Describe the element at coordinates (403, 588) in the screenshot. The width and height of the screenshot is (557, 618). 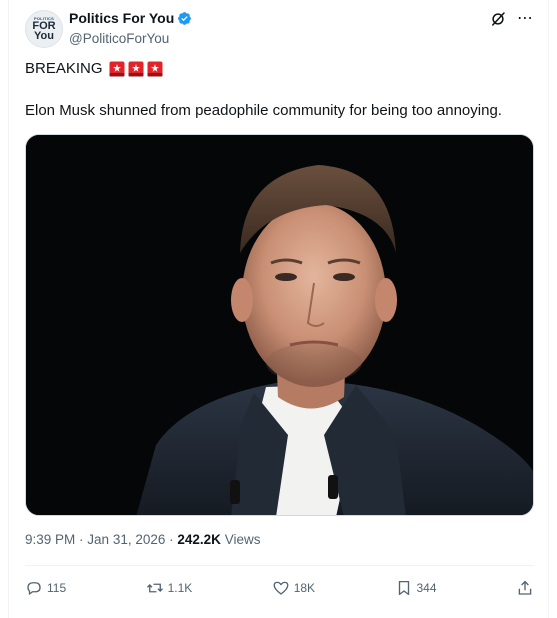
I see `bookmark-icon` at that location.